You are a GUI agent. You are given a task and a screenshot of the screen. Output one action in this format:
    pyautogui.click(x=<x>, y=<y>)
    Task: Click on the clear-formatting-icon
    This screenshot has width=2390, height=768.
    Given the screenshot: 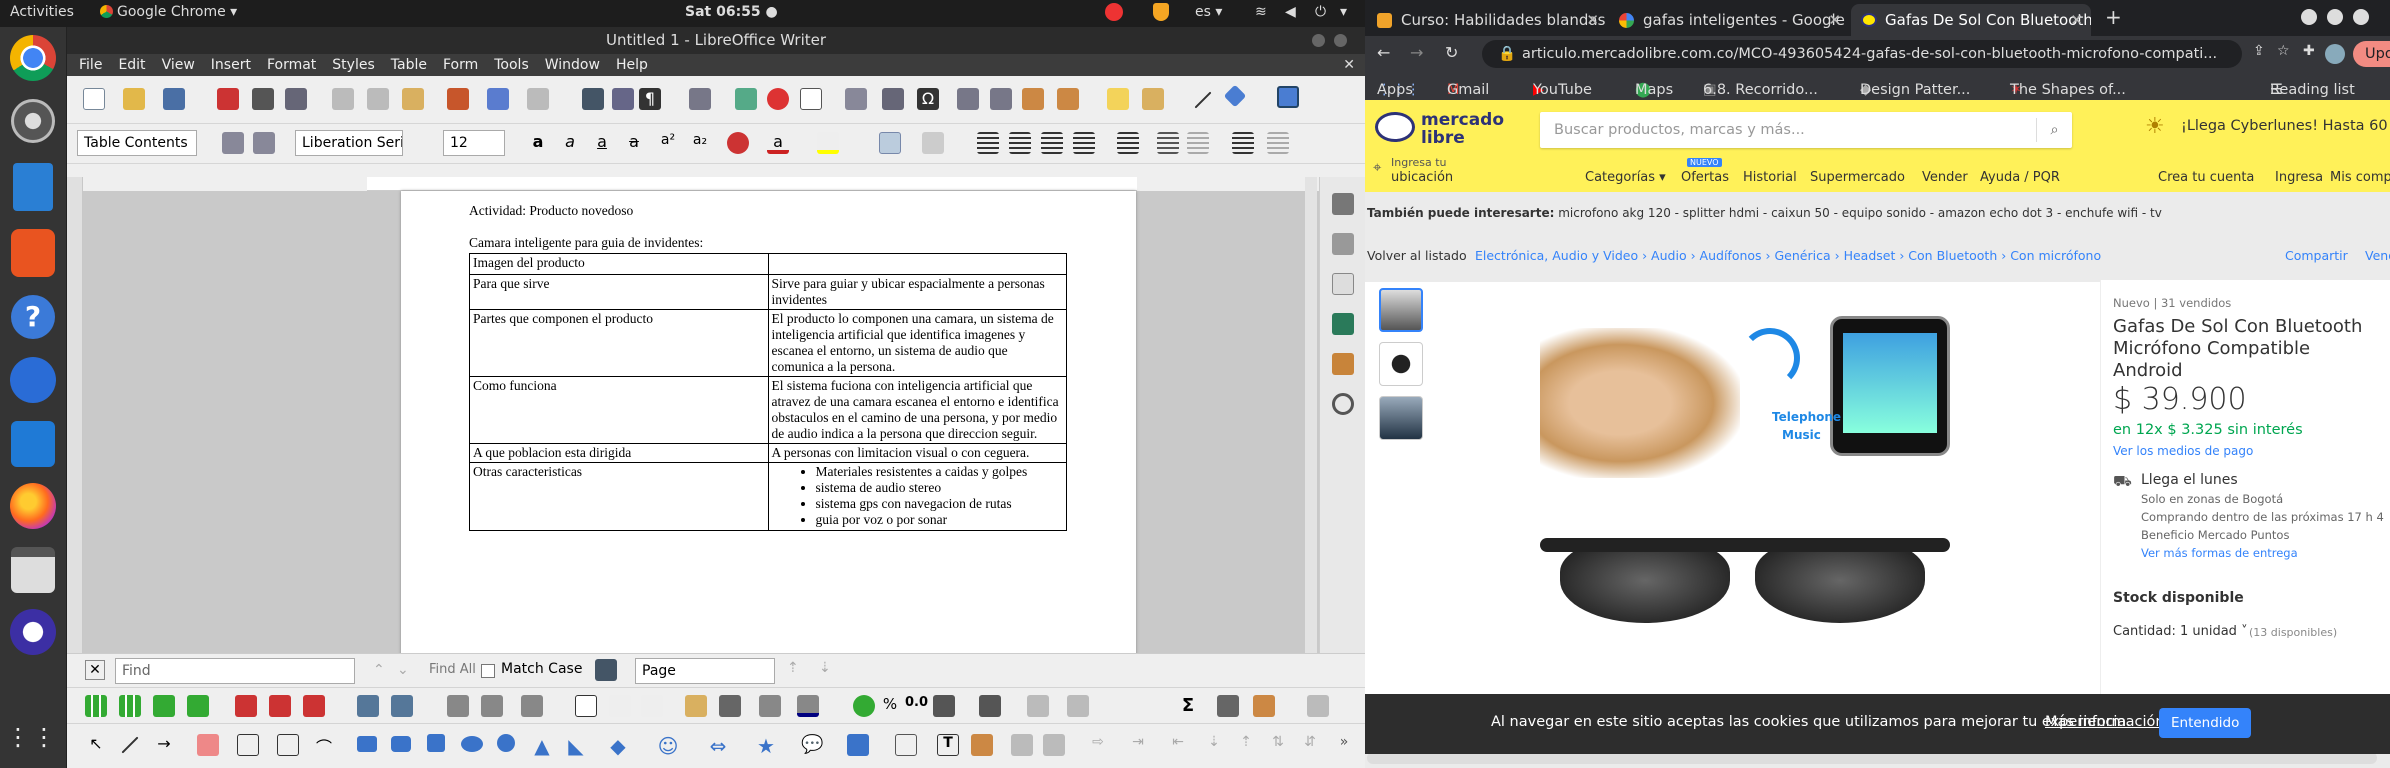 What is the action you would take?
    pyautogui.click(x=738, y=143)
    